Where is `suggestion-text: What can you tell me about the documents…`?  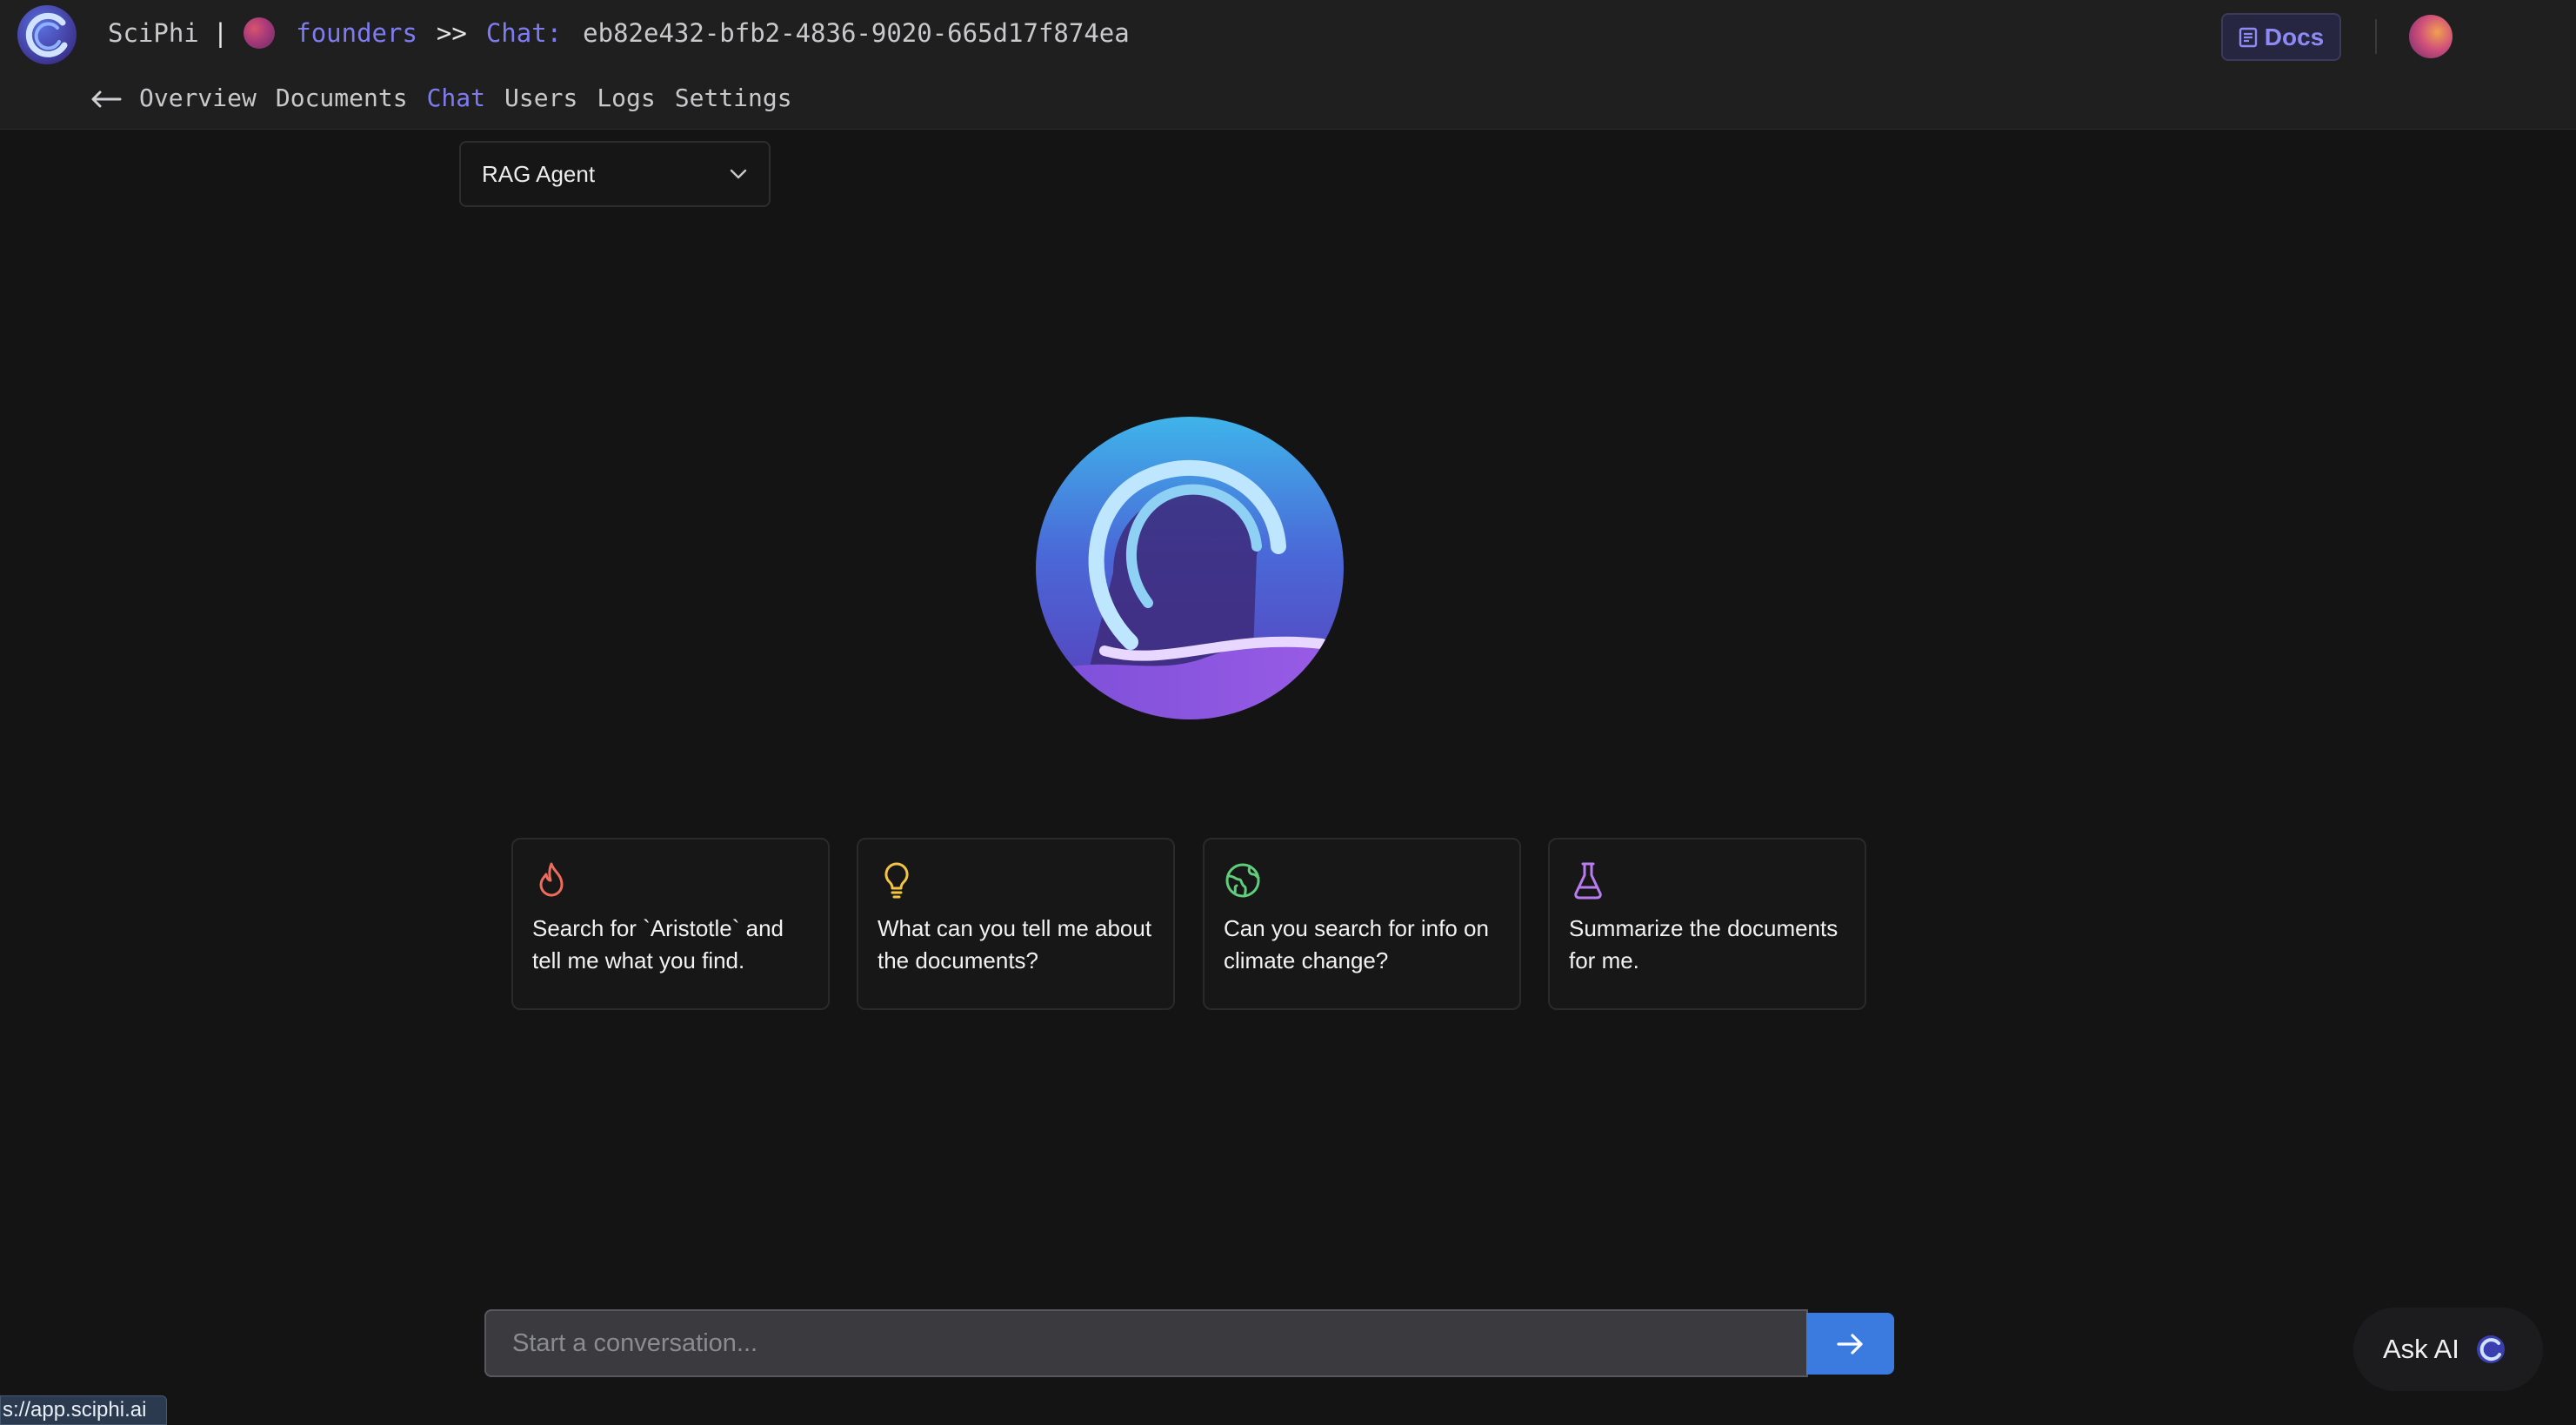
suggestion-text: What can you tell me about the documents… is located at coordinates (1015, 944).